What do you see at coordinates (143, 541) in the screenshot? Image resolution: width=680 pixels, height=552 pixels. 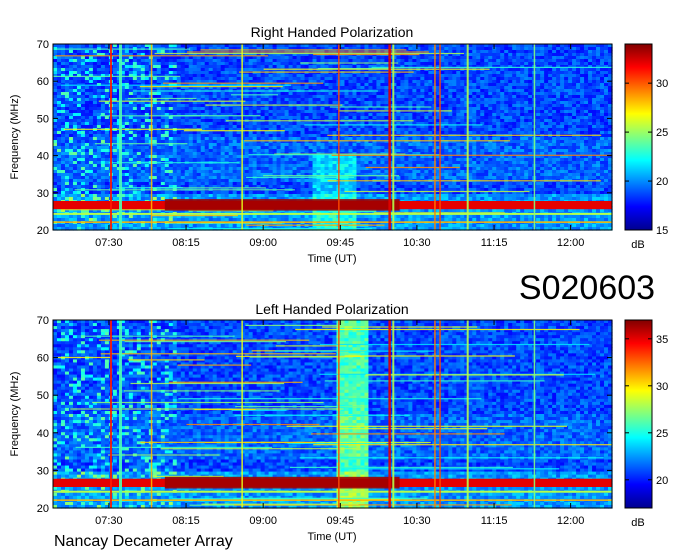 I see `instrument-name: Nancay Decameter Array` at bounding box center [143, 541].